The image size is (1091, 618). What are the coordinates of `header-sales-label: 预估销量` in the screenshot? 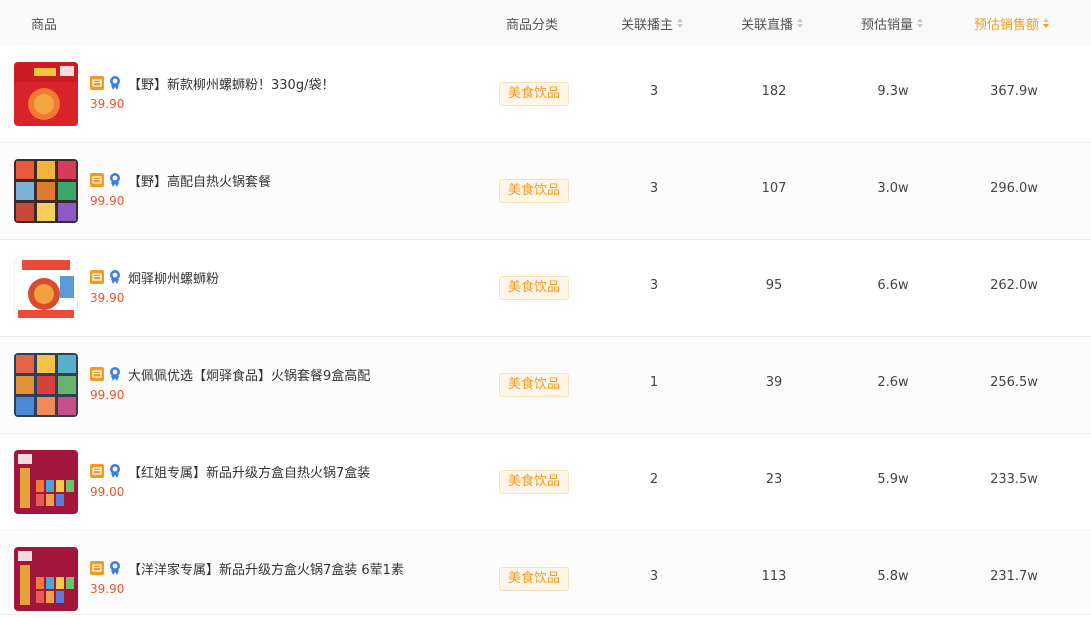 It's located at (887, 25).